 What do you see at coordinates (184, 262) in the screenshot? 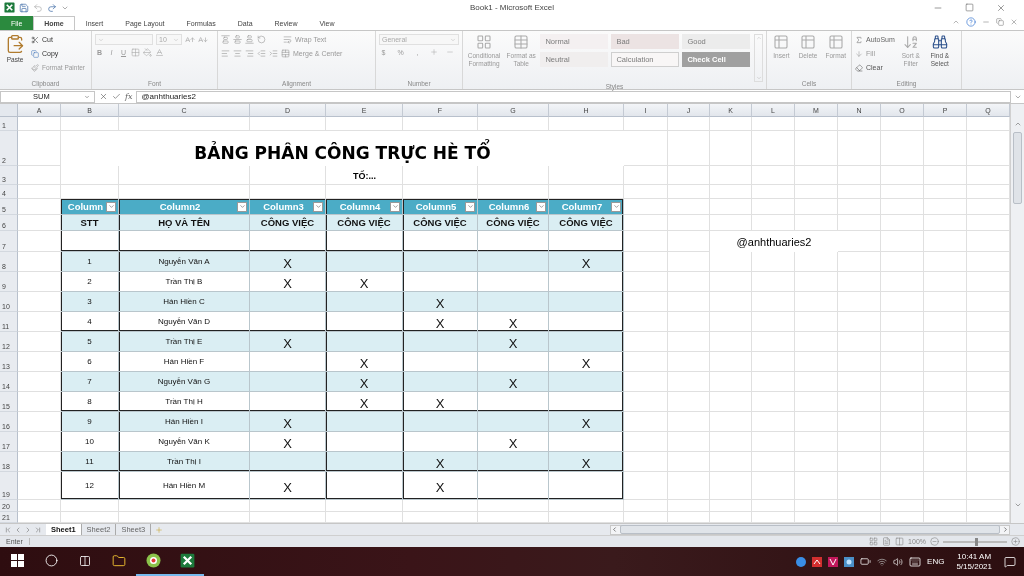
I see `table-cell: Nguyễn Văn A` at bounding box center [184, 262].